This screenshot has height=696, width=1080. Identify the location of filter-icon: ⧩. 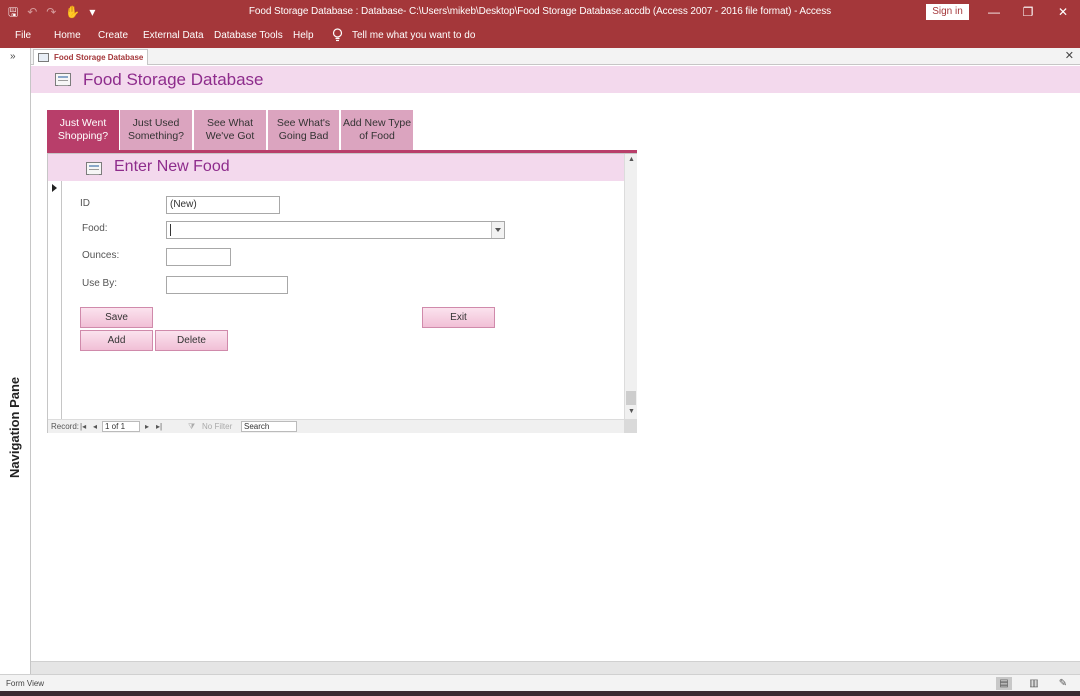
(192, 426).